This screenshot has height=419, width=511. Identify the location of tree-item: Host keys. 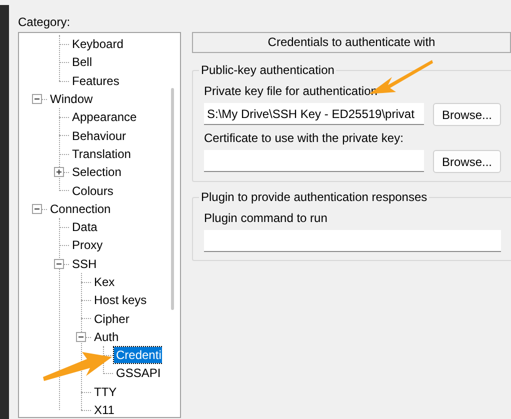
(120, 300).